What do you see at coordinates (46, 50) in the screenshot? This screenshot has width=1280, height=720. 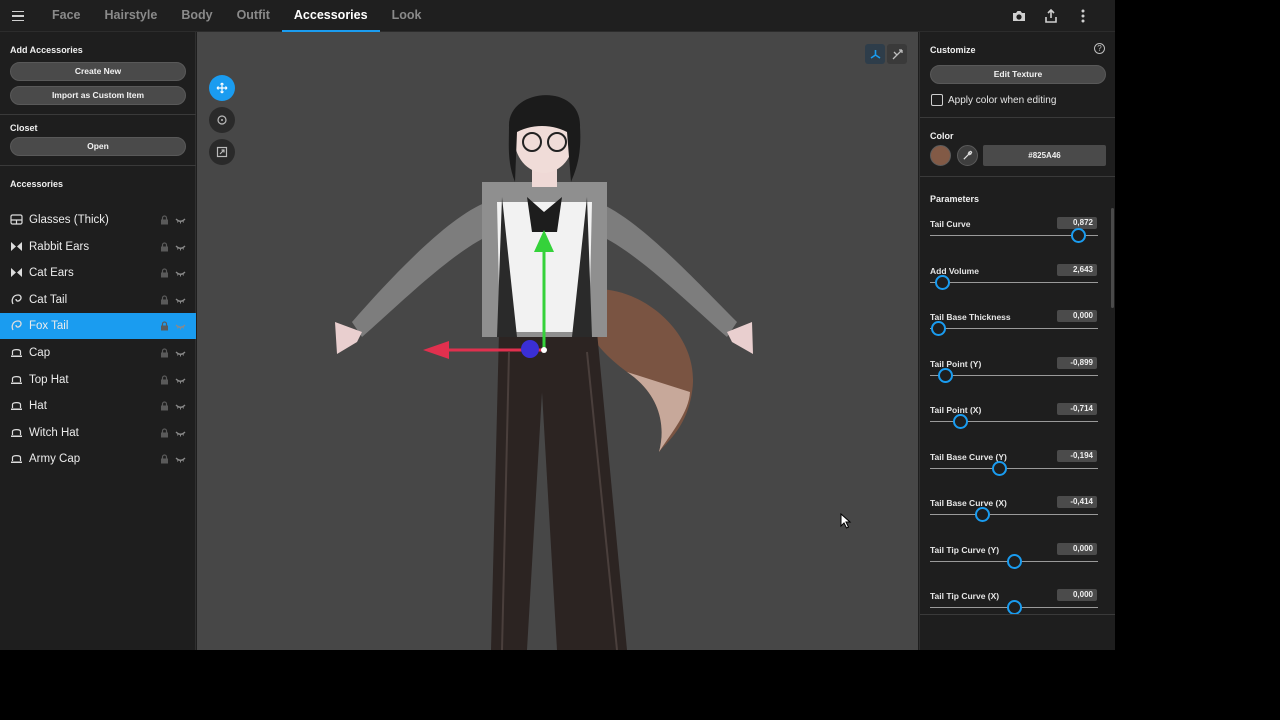 I see `add-accessories-title: Add Accessories` at bounding box center [46, 50].